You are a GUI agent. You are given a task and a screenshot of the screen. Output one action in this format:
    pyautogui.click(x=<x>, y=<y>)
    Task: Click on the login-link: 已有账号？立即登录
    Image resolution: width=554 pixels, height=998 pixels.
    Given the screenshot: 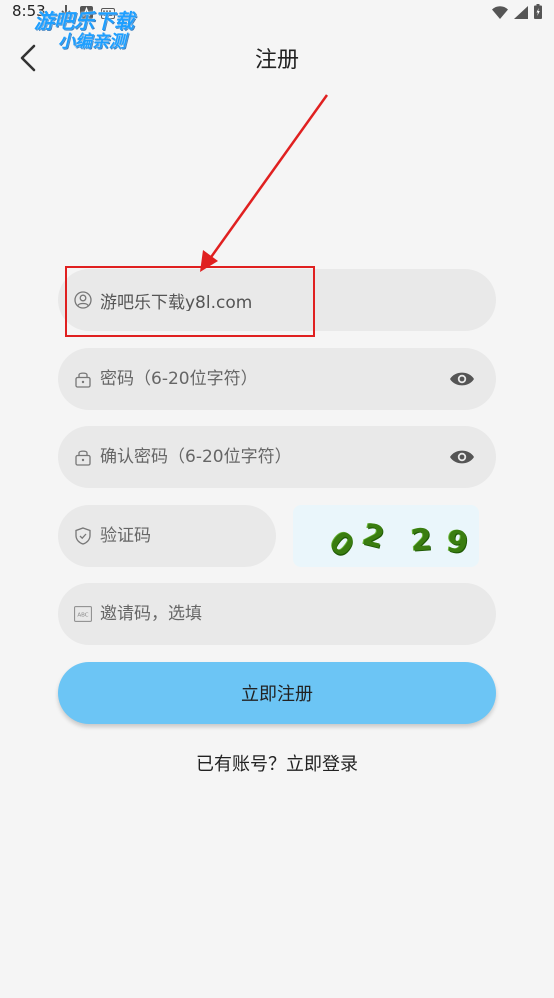 What is the action you would take?
    pyautogui.click(x=277, y=764)
    